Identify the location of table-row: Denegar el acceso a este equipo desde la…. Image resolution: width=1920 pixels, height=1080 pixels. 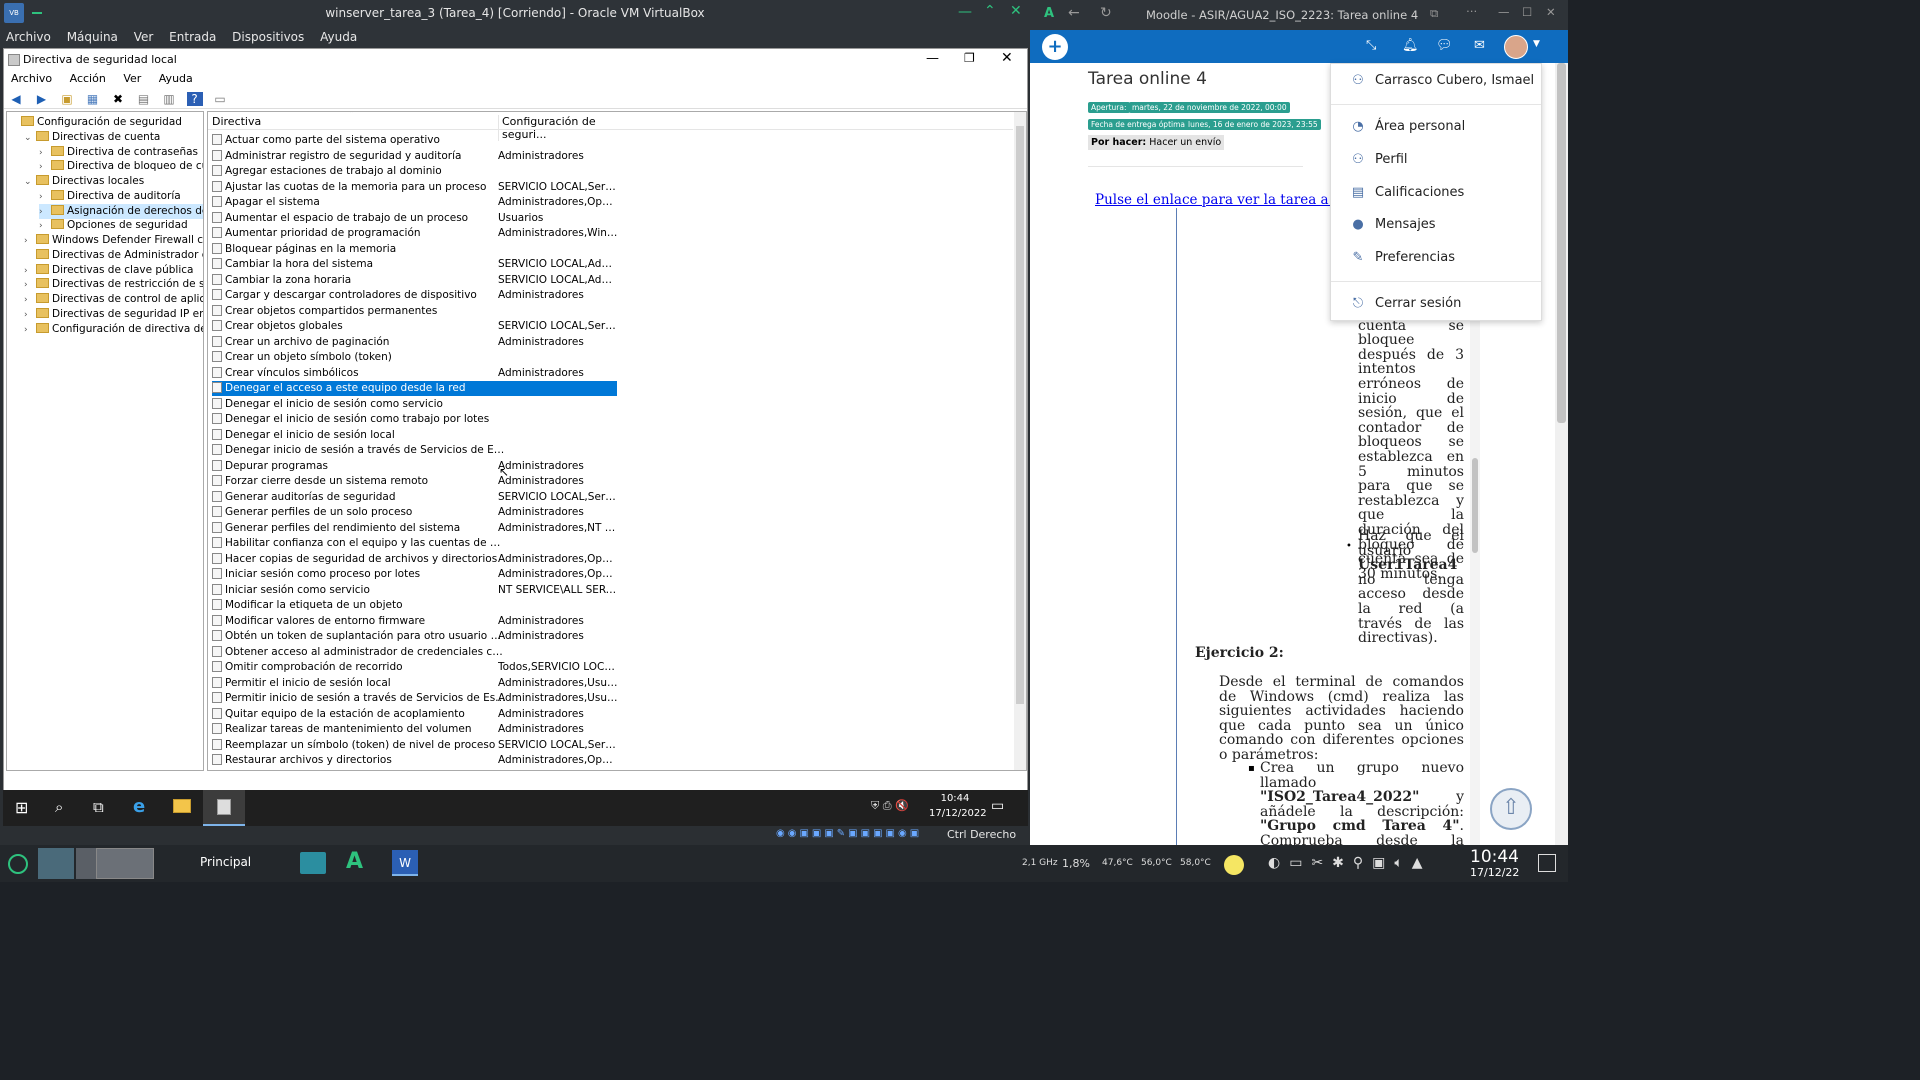
(414, 388).